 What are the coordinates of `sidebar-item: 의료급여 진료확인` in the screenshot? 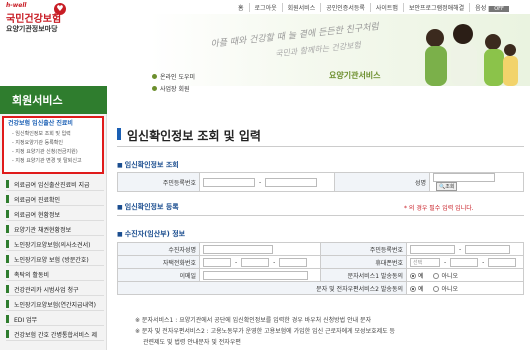 It's located at (55, 199).